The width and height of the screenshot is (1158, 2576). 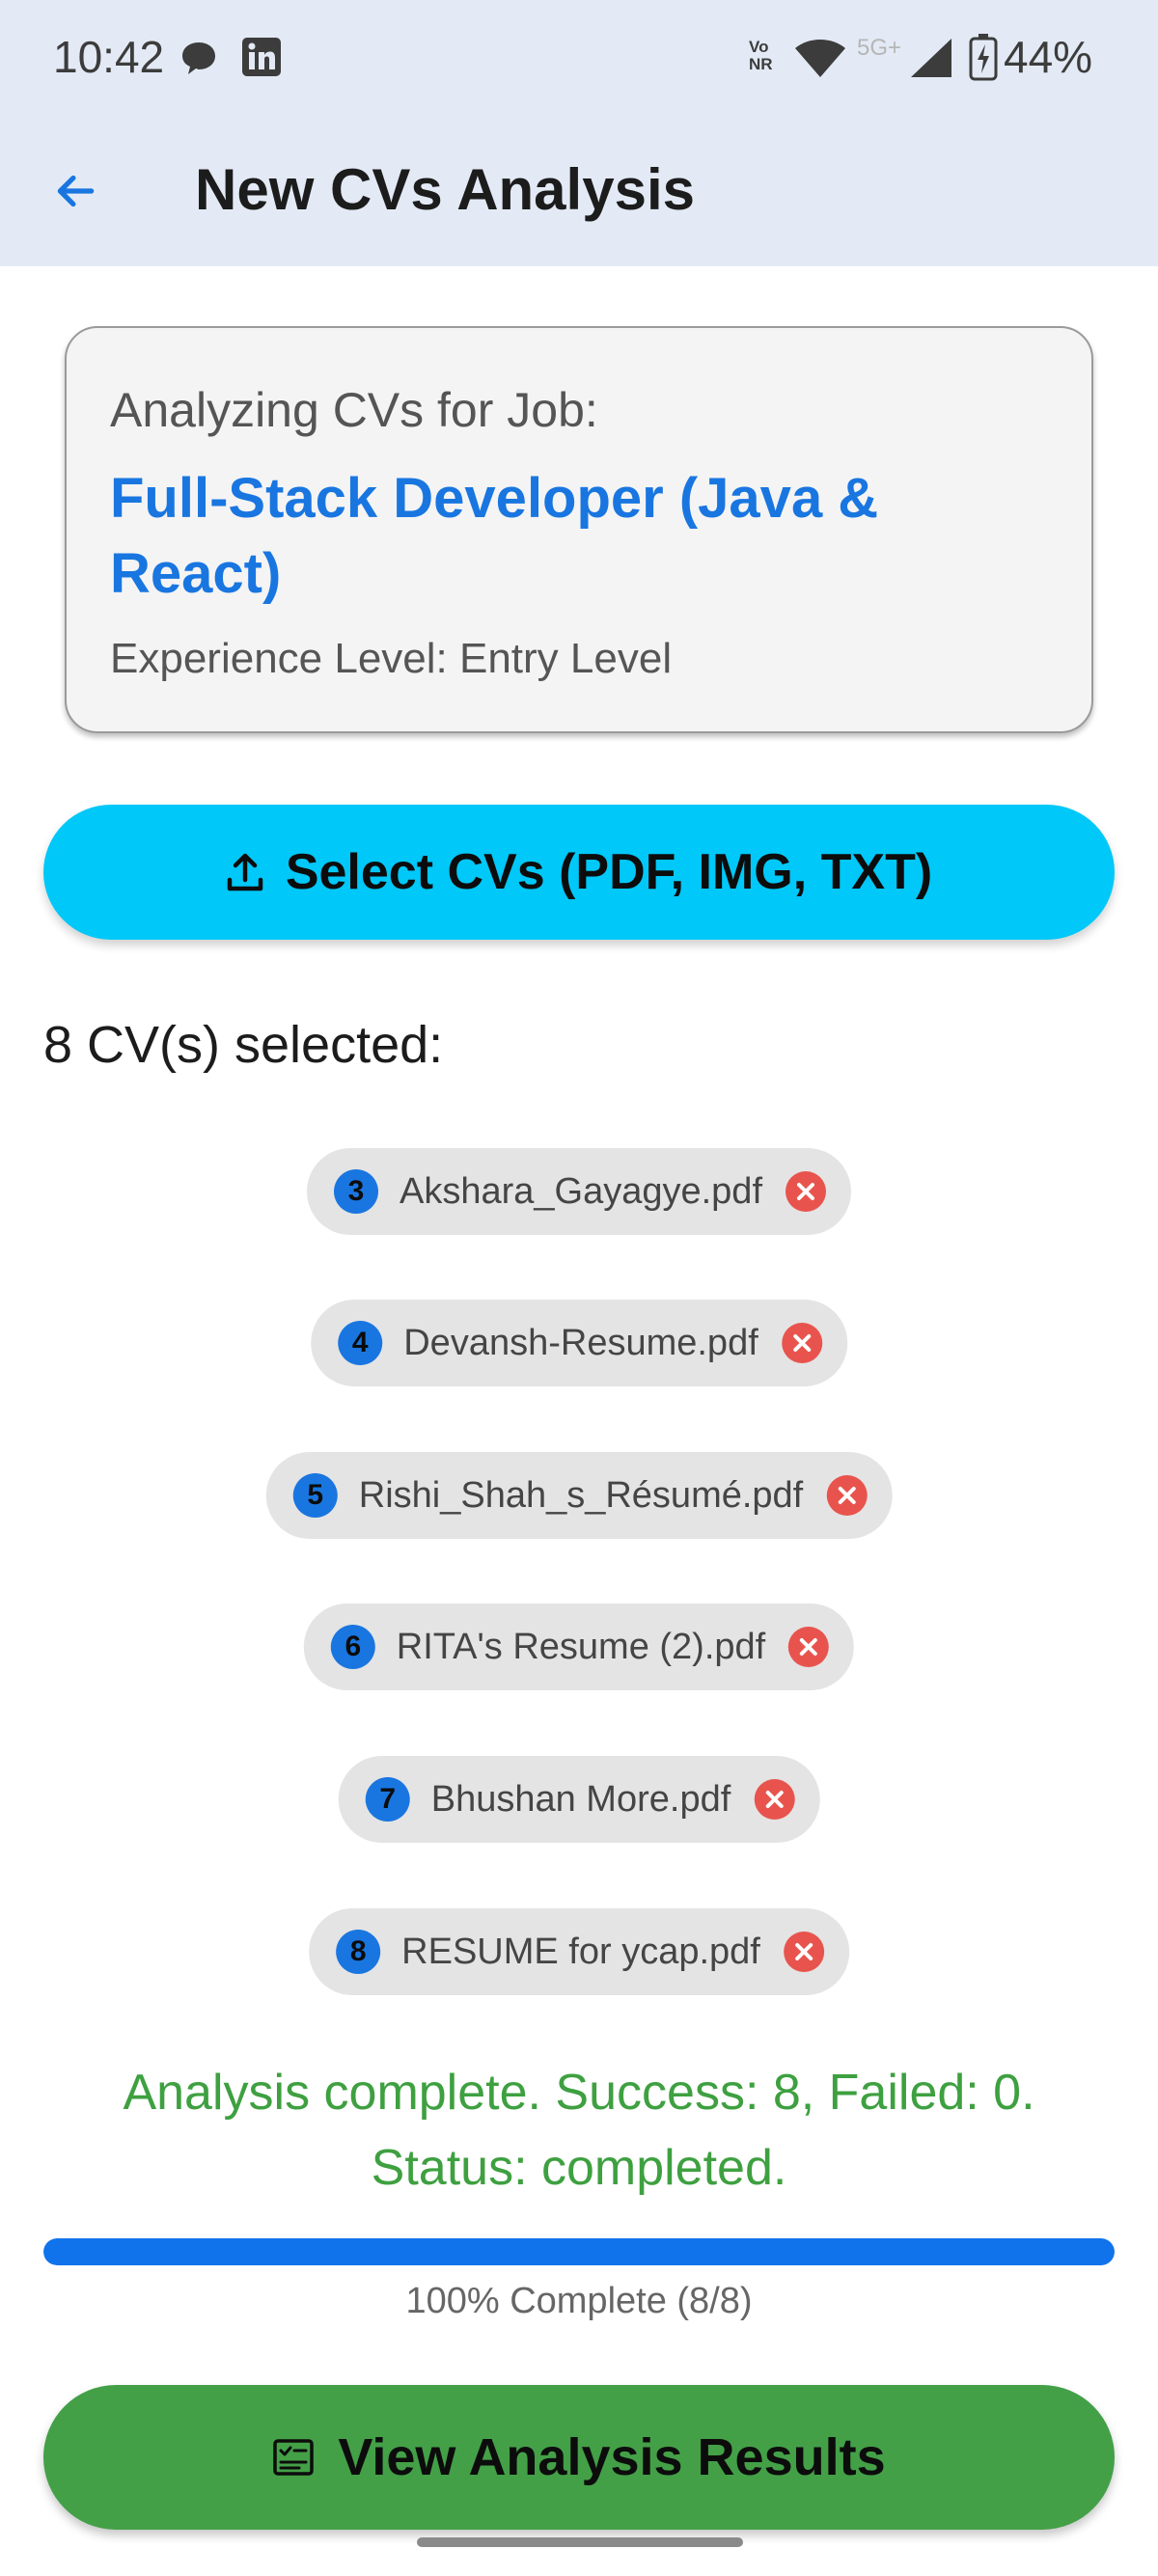 I want to click on chat-icon, so click(x=198, y=58).